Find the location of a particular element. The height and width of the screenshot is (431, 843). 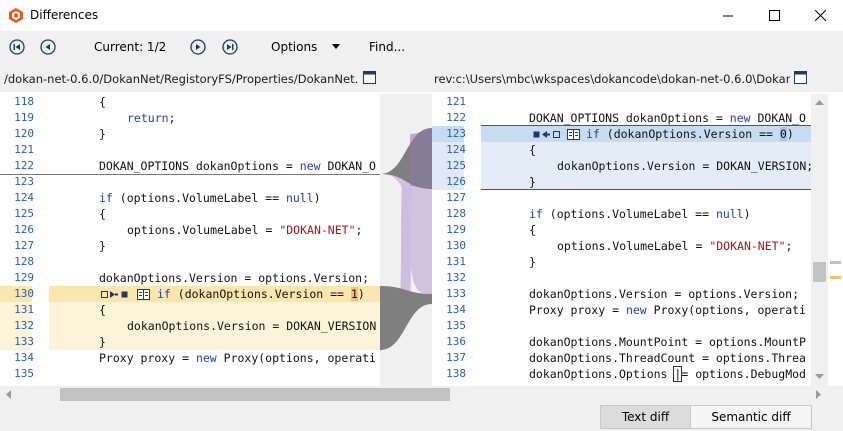

line-number: 122 is located at coordinates (456, 117).